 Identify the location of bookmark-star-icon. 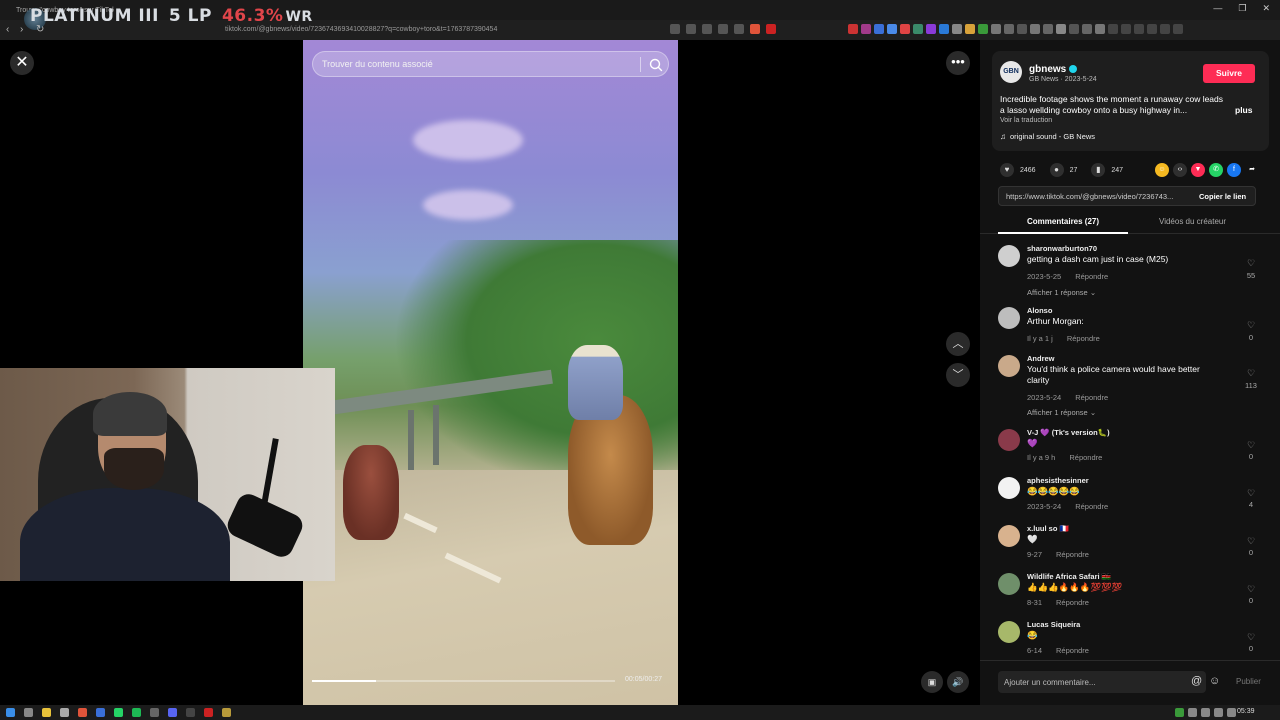
(739, 29).